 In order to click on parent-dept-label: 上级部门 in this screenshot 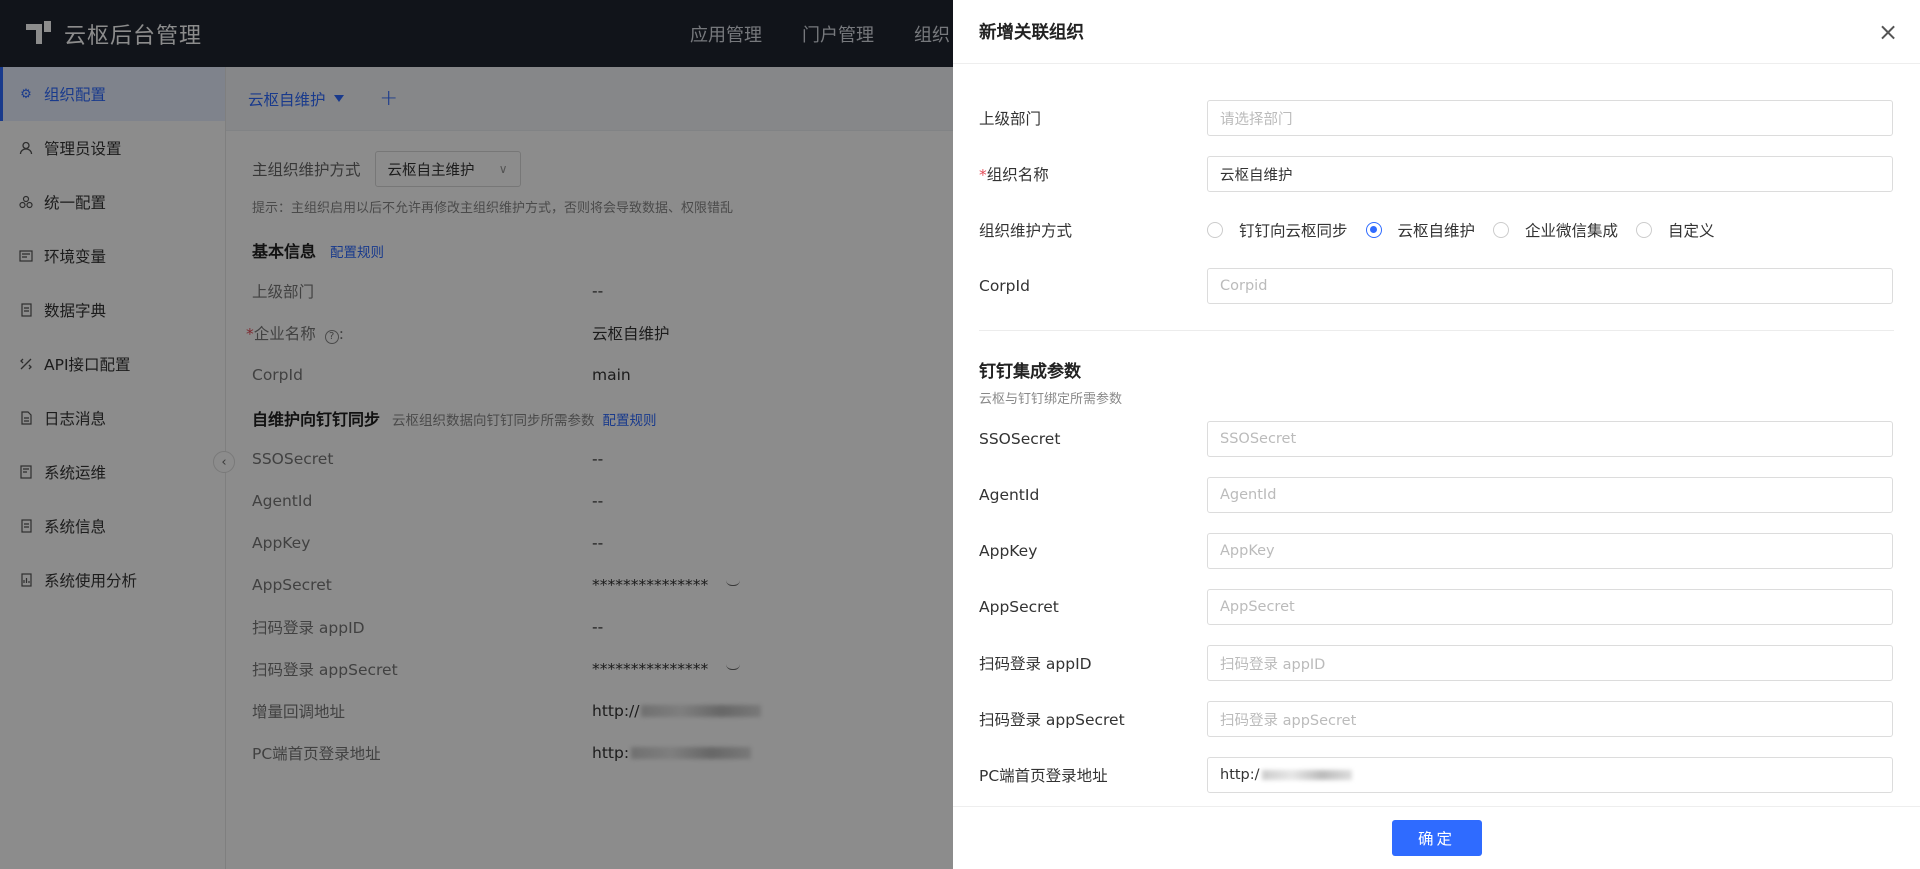, I will do `click(1010, 119)`.